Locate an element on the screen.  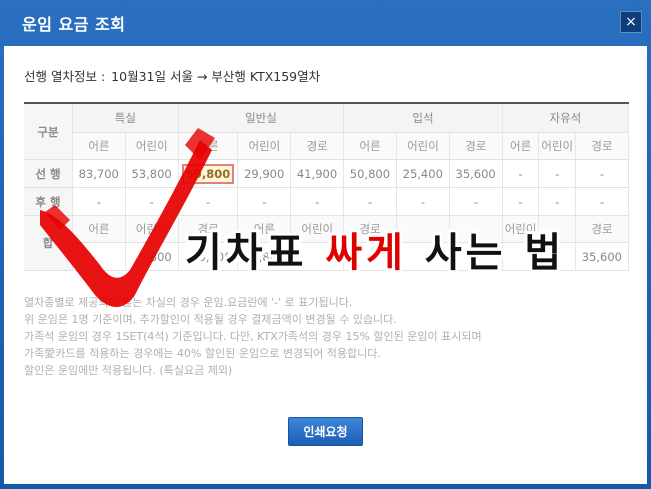
caption-highlight: 싸게 is located at coordinates (366, 253).